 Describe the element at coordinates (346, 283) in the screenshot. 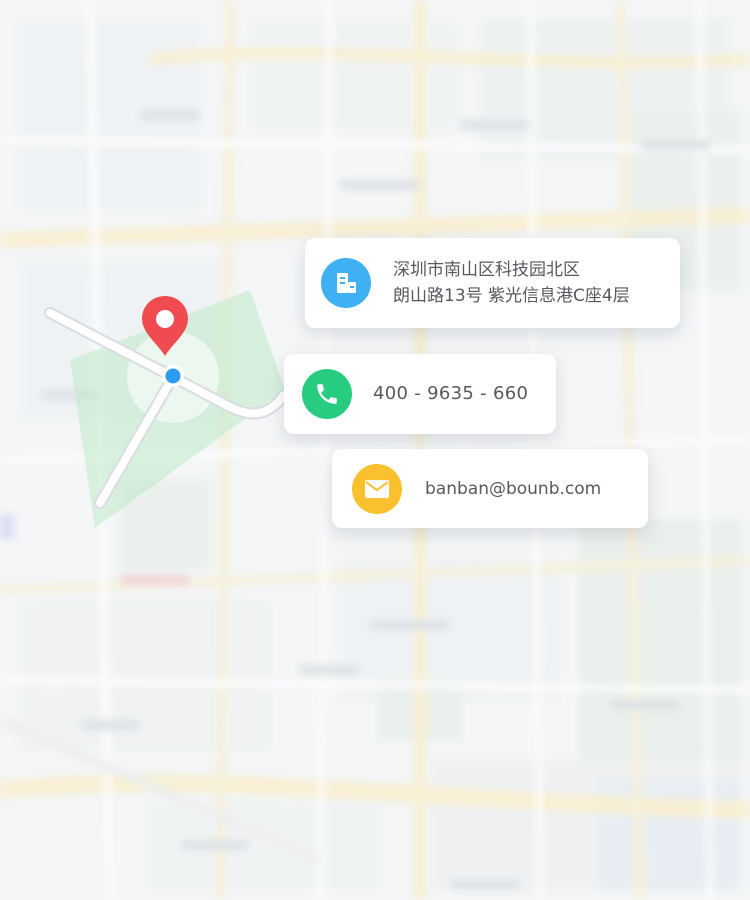

I see `building-icon` at that location.